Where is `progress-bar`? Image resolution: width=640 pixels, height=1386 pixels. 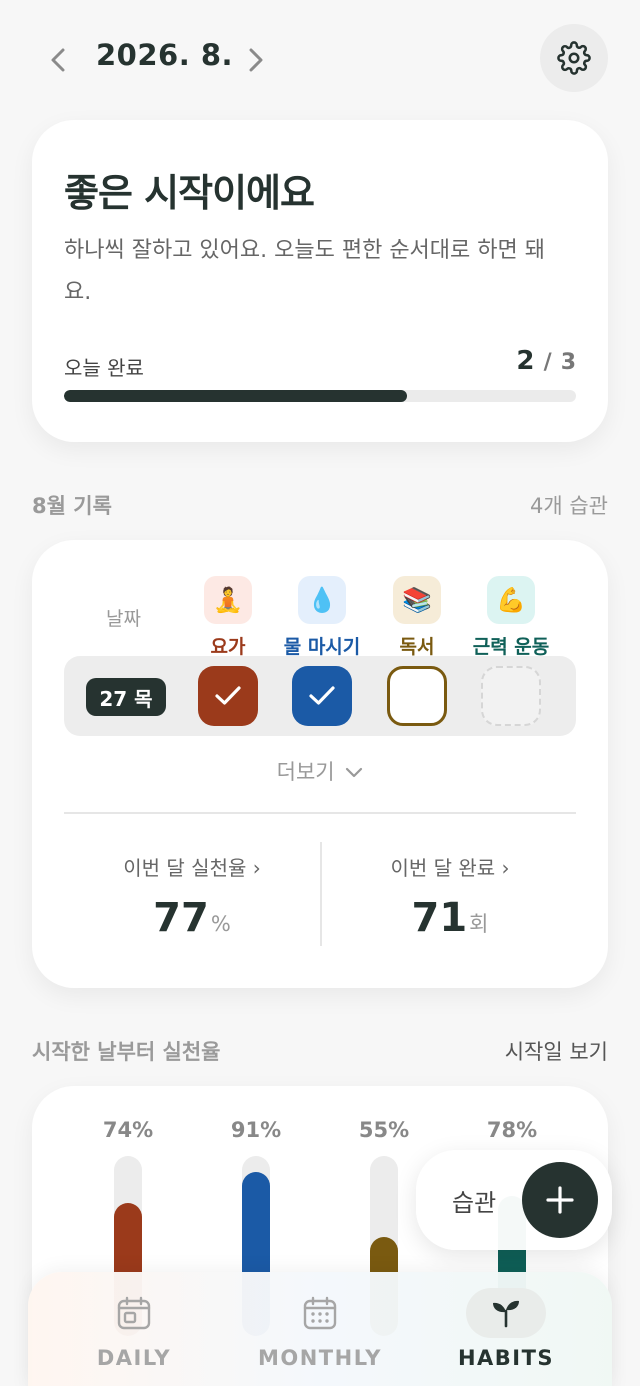 progress-bar is located at coordinates (320, 396).